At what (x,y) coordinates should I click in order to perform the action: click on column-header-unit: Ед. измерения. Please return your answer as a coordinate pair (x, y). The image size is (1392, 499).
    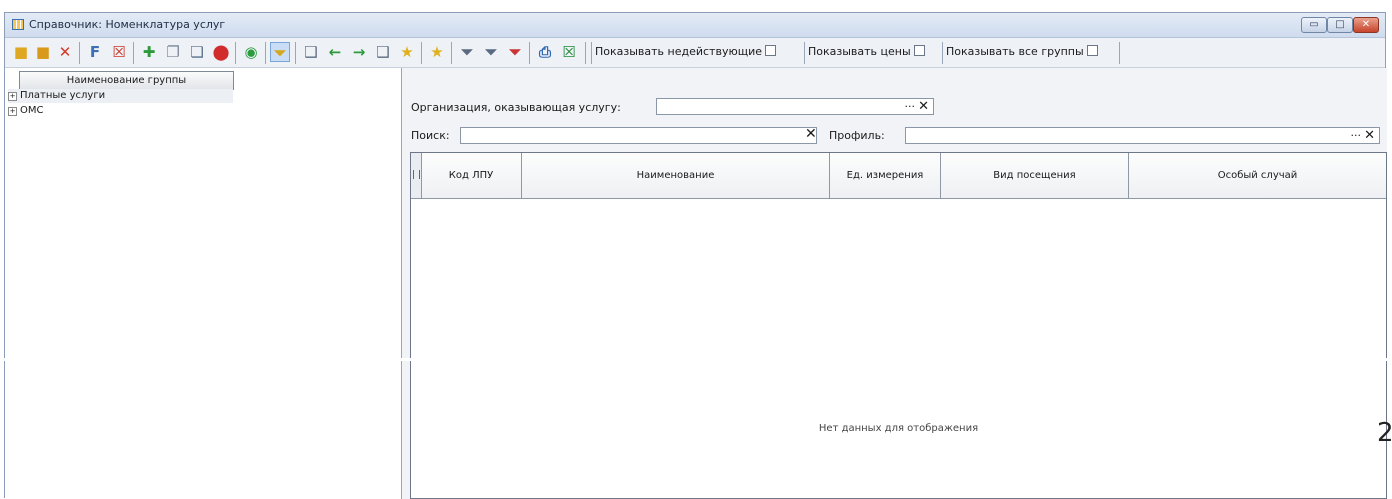
    Looking at the image, I should click on (885, 175).